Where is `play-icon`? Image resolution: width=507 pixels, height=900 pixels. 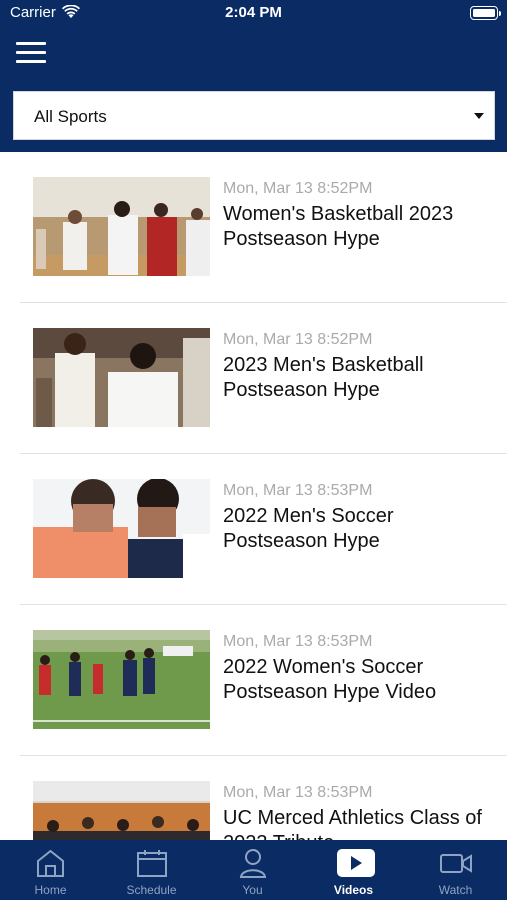 play-icon is located at coordinates (356, 863).